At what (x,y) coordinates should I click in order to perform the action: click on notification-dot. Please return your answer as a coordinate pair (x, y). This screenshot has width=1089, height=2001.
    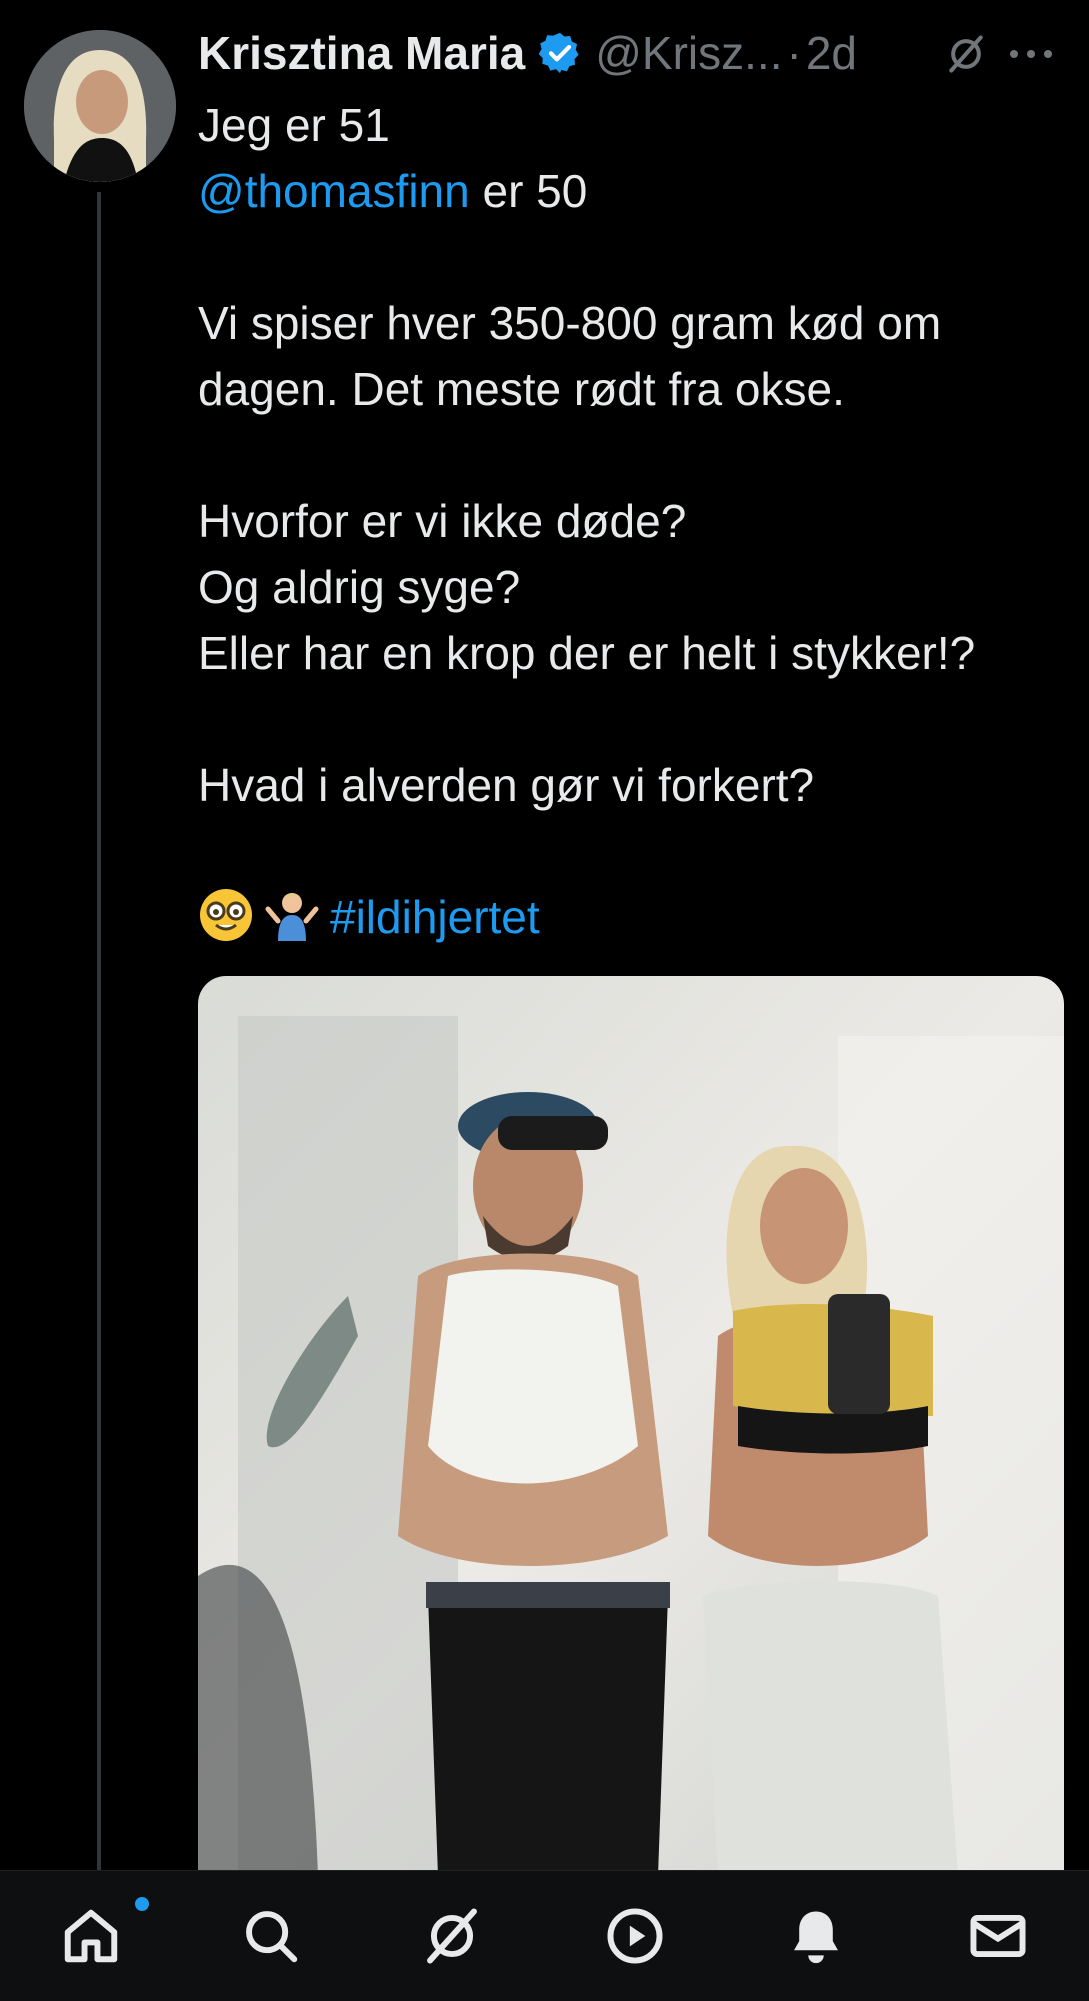
    Looking at the image, I should click on (142, 1904).